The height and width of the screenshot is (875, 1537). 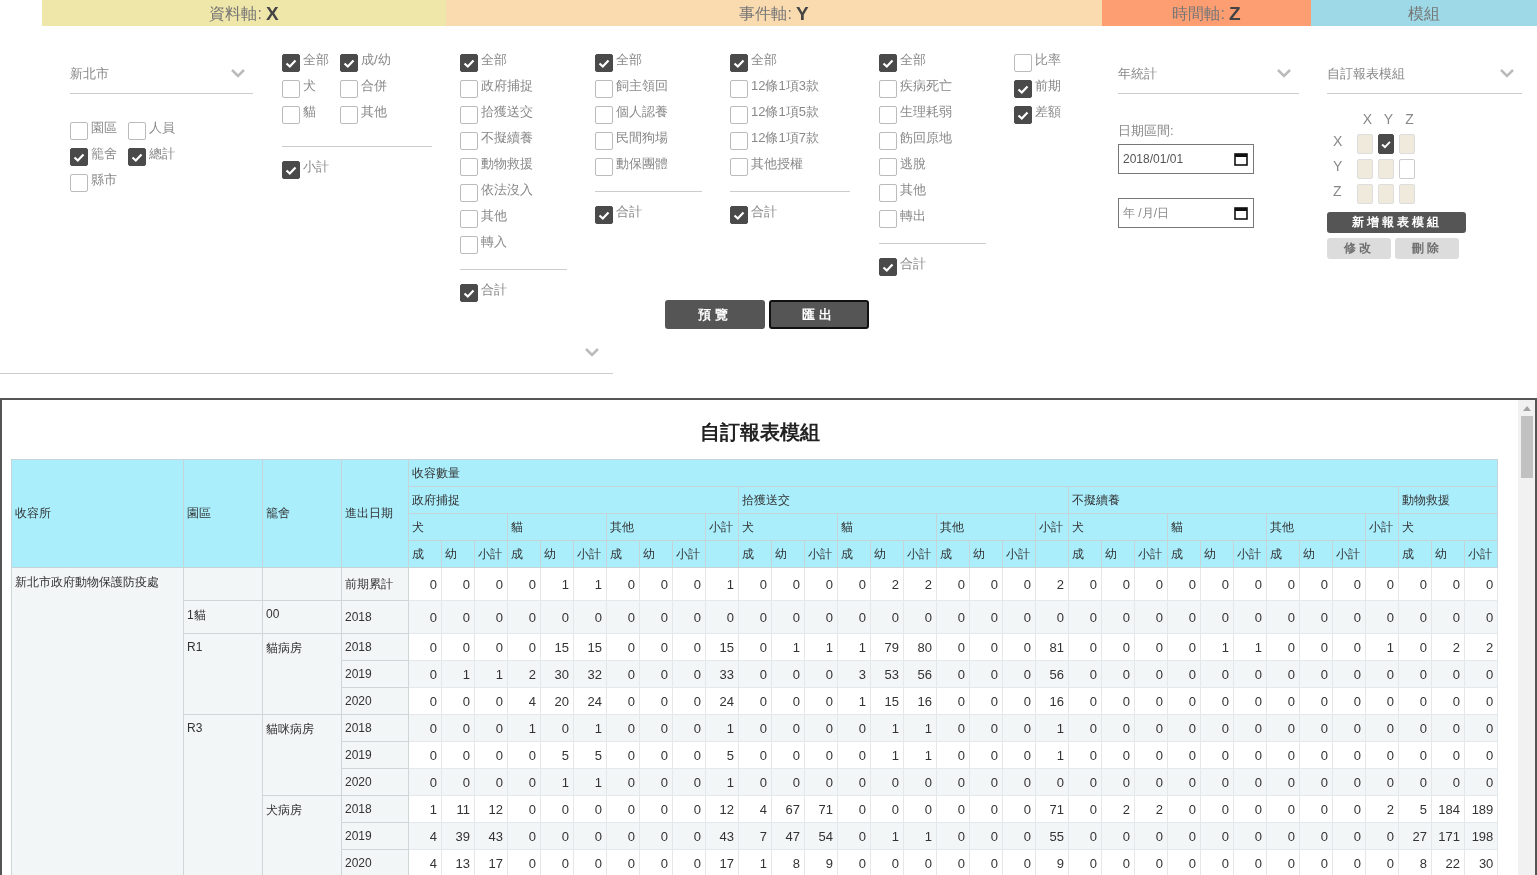 I want to click on column-header: 政府捕捉, so click(x=573, y=500).